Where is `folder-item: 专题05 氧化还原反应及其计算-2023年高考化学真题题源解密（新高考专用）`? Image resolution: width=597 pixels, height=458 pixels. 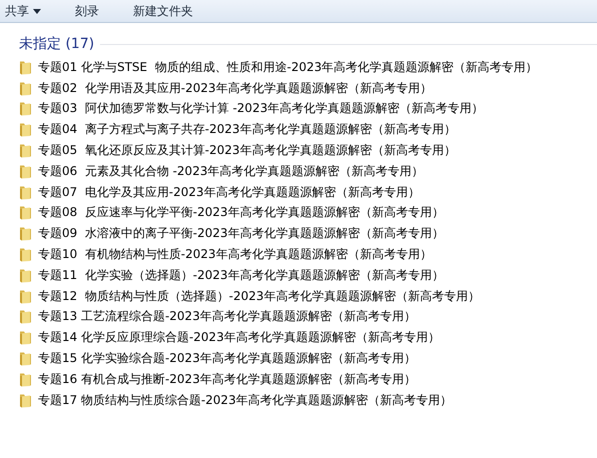
folder-item: 专题05 氧化还原反应及其计算-2023年高考化学真题题源解密（新高考专用） is located at coordinates (308, 150).